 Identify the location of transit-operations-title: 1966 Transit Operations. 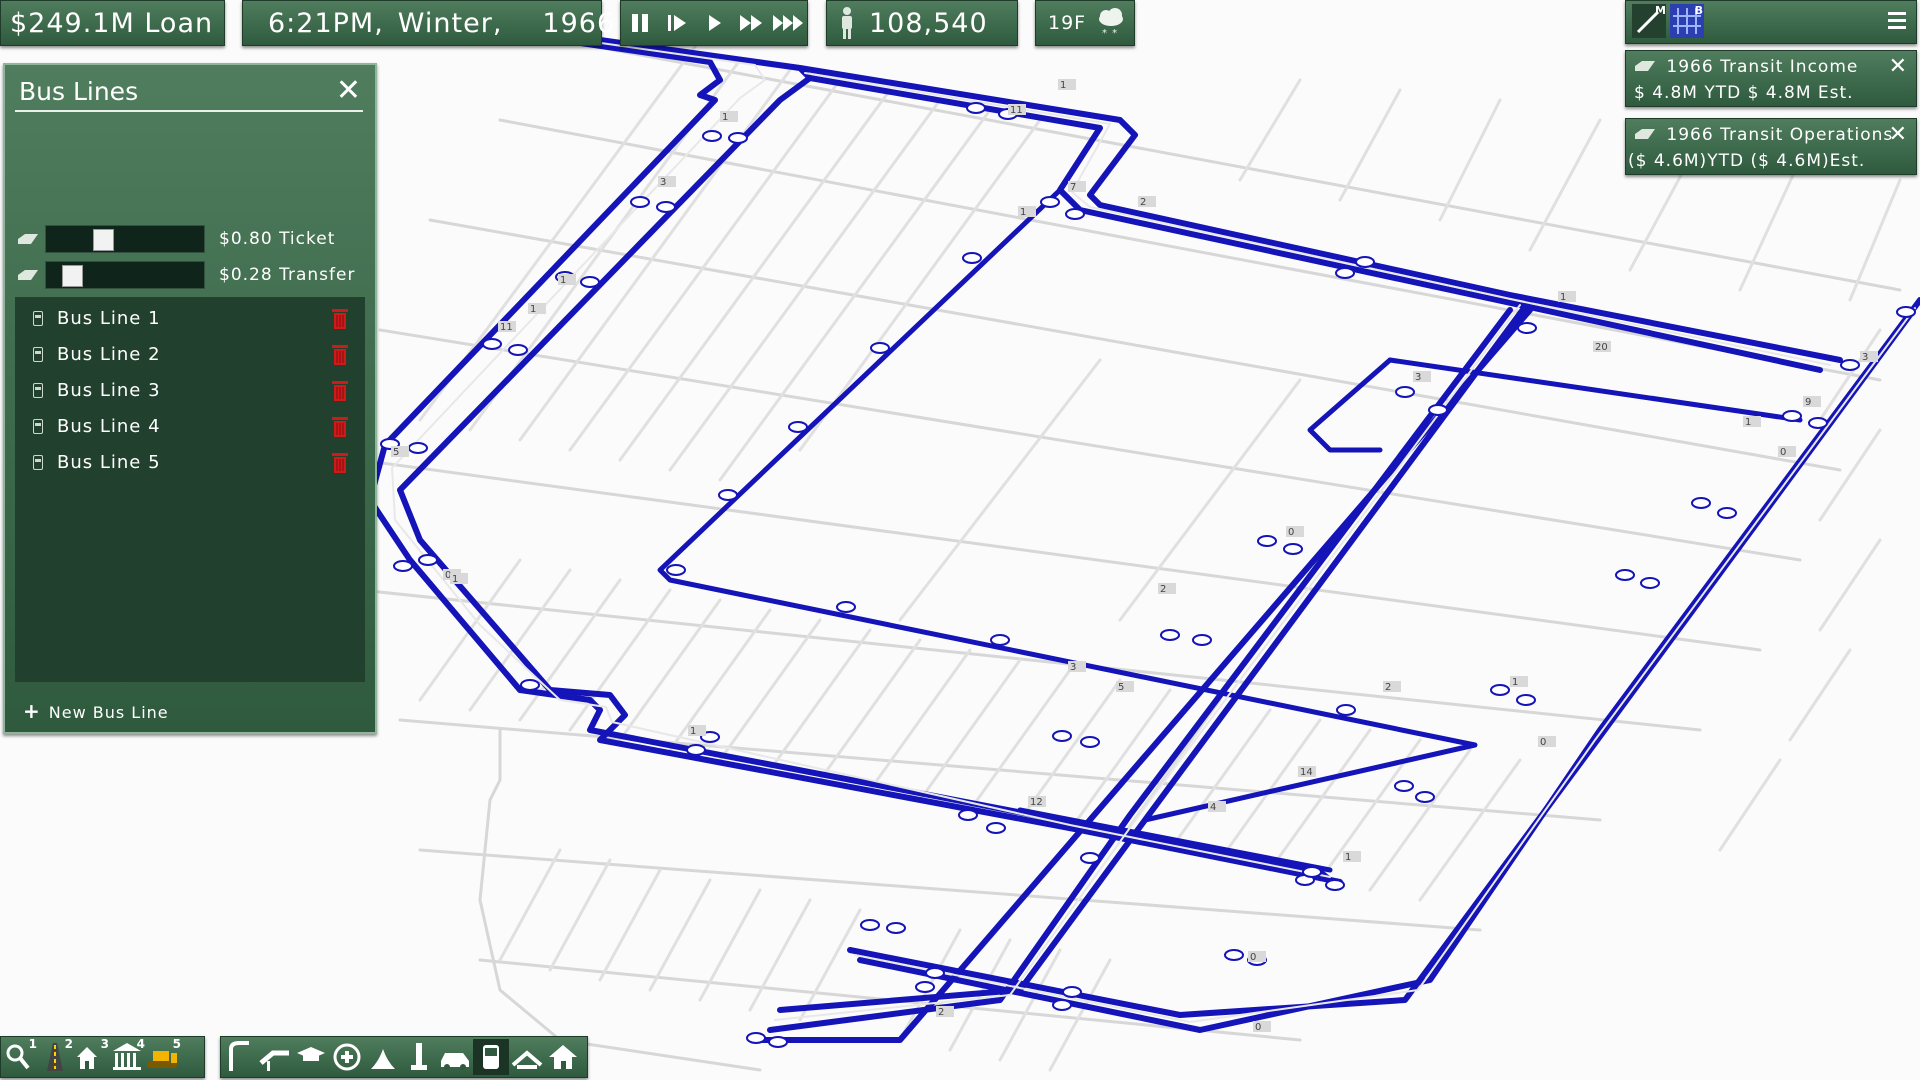
(1780, 135).